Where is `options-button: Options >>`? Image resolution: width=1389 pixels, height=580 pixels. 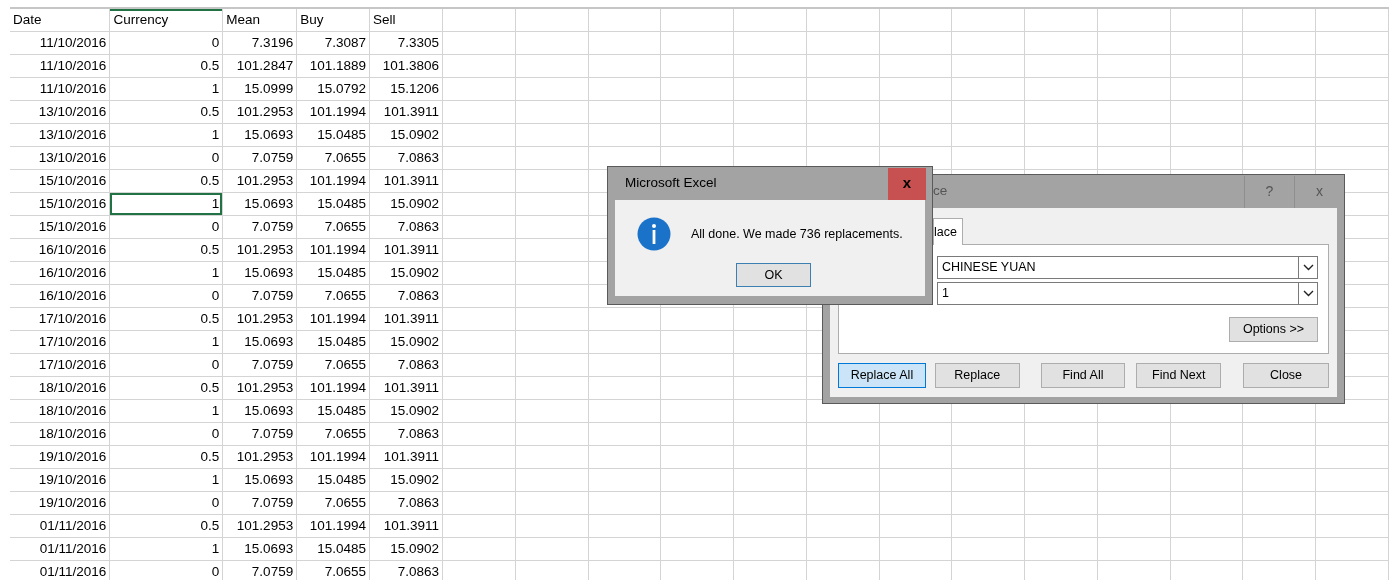 options-button: Options >> is located at coordinates (1273, 329).